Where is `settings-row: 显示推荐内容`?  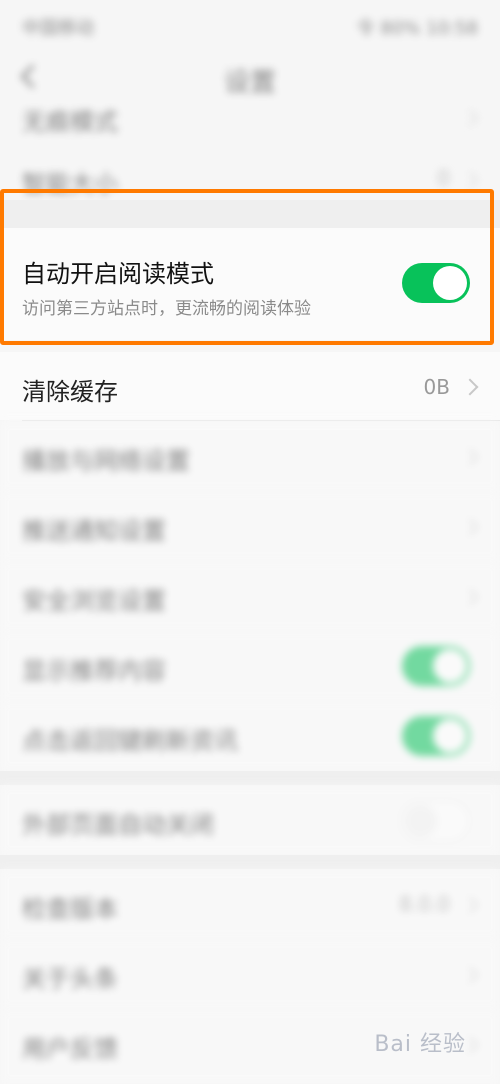 settings-row: 显示推荐内容 is located at coordinates (250, 666).